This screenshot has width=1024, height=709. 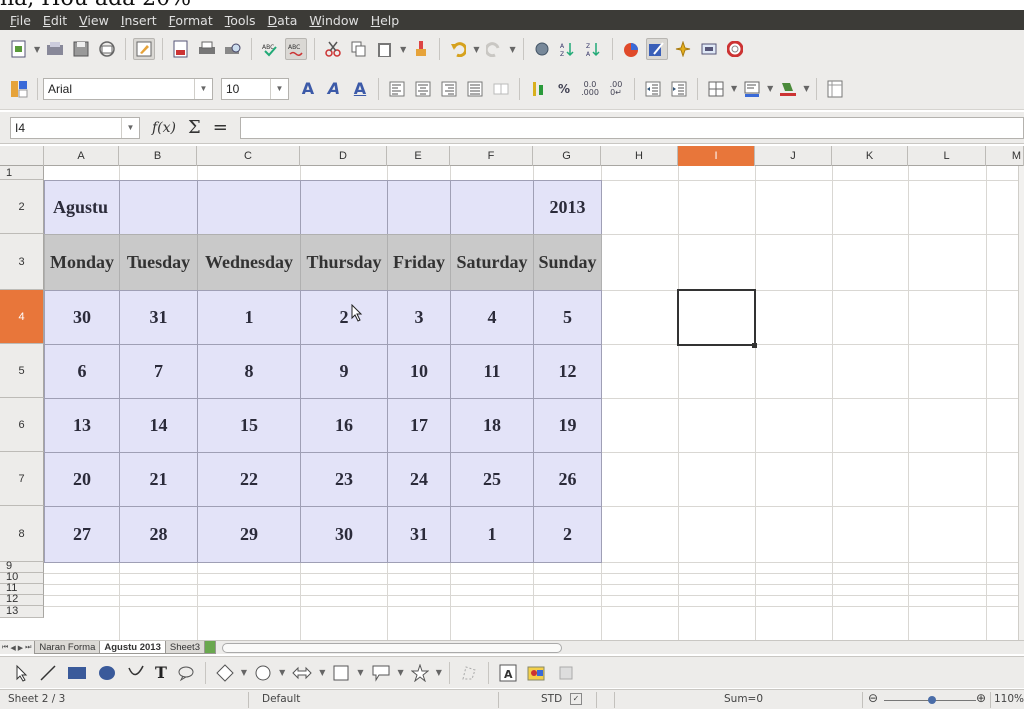 What do you see at coordinates (567, 425) in the screenshot?
I see `calendar-day-cell: 19` at bounding box center [567, 425].